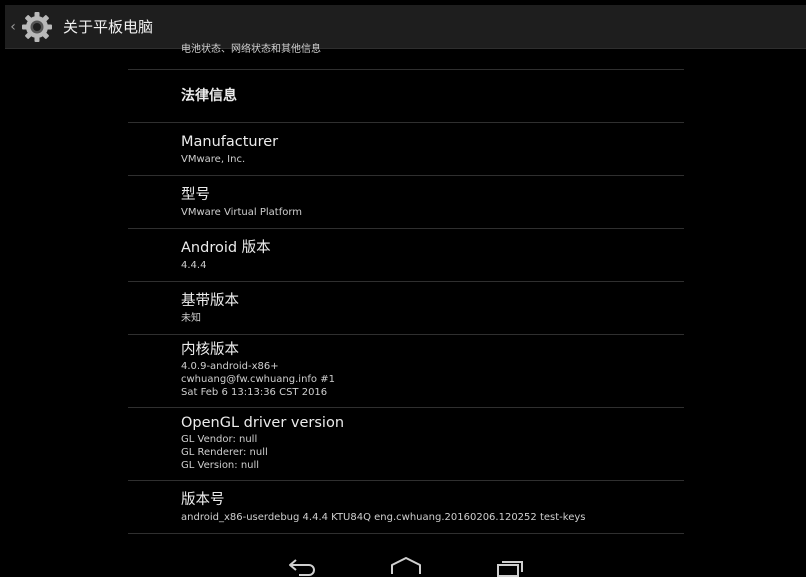 Image resolution: width=806 pixels, height=577 pixels. Describe the element at coordinates (406, 96) in the screenshot. I see `list-item-legal: 法律信息` at that location.